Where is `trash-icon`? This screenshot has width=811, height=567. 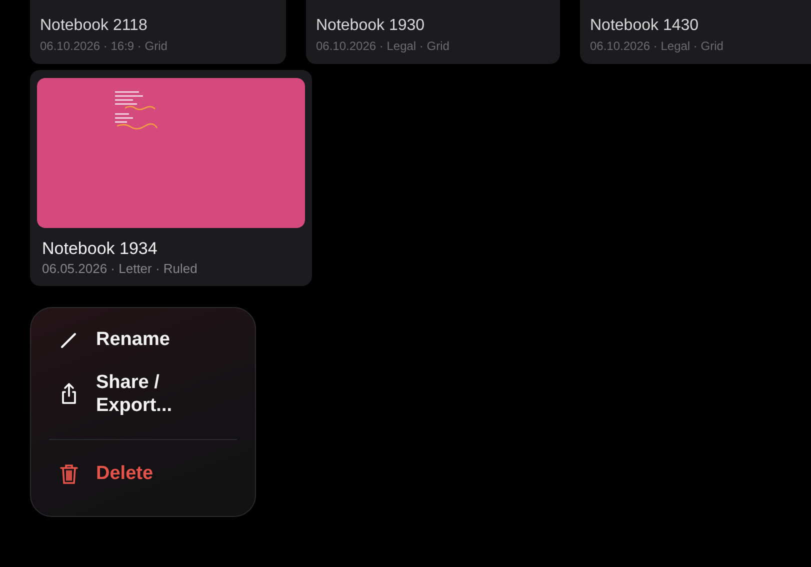 trash-icon is located at coordinates (69, 473).